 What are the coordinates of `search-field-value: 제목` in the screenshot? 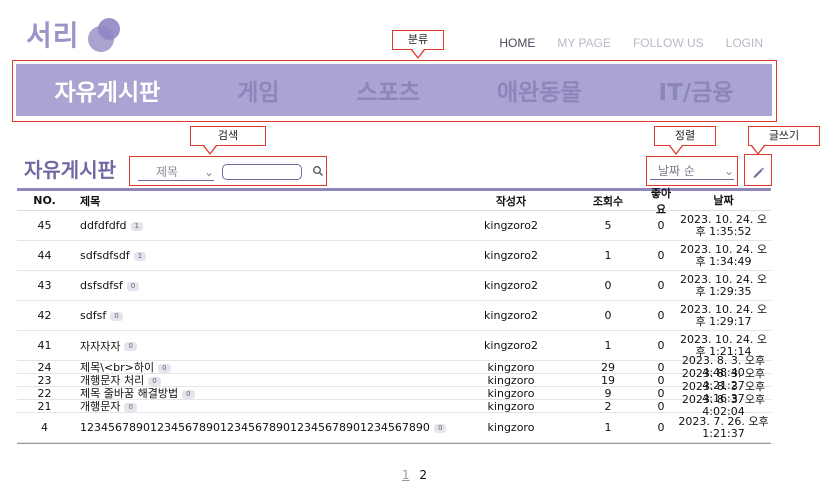 It's located at (167, 172).